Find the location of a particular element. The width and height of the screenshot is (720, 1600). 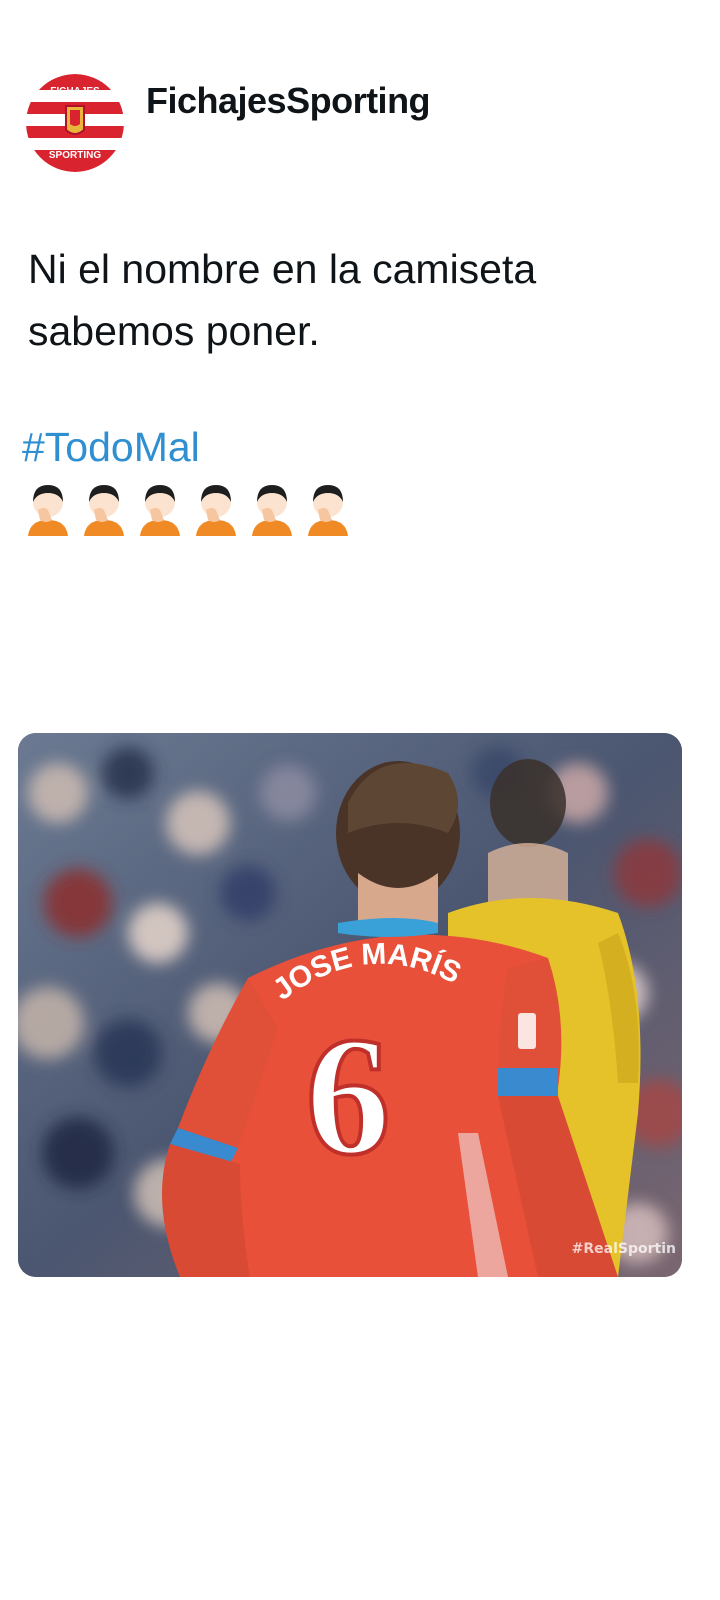

tweet-text-line: Ni el nombre en la camiseta is located at coordinates (282, 269).